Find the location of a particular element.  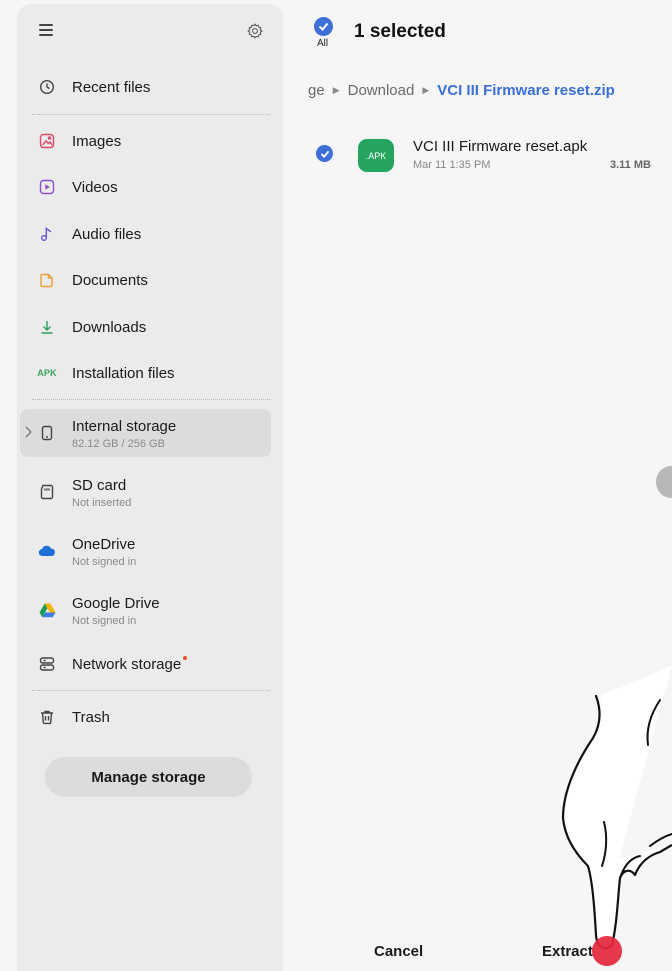

clock-icon is located at coordinates (47, 87).